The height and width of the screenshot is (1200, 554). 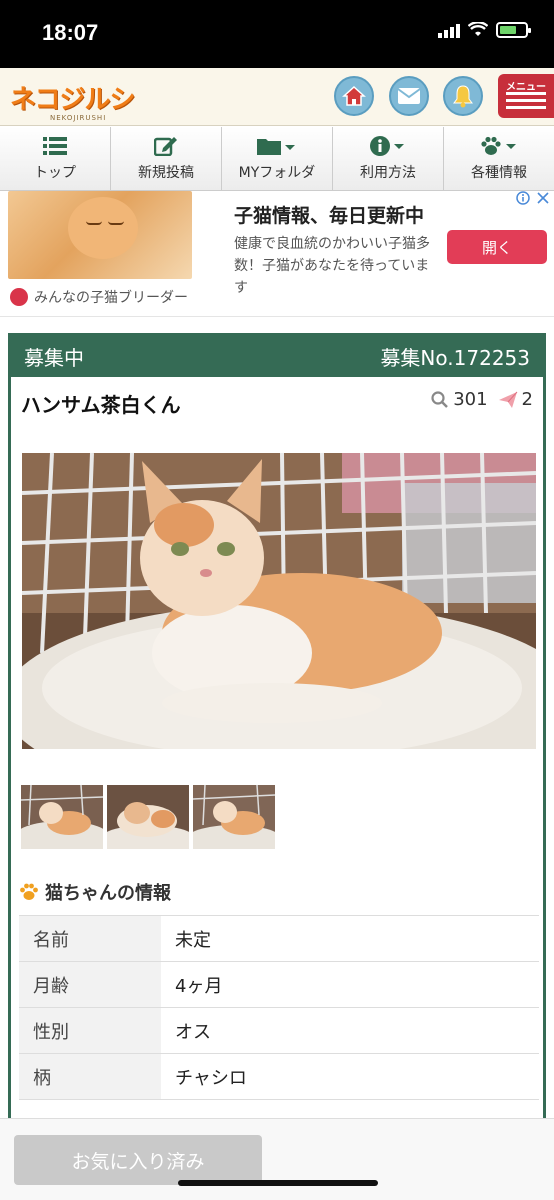 What do you see at coordinates (55, 158) in the screenshot?
I see `nav-item-top: トップ` at bounding box center [55, 158].